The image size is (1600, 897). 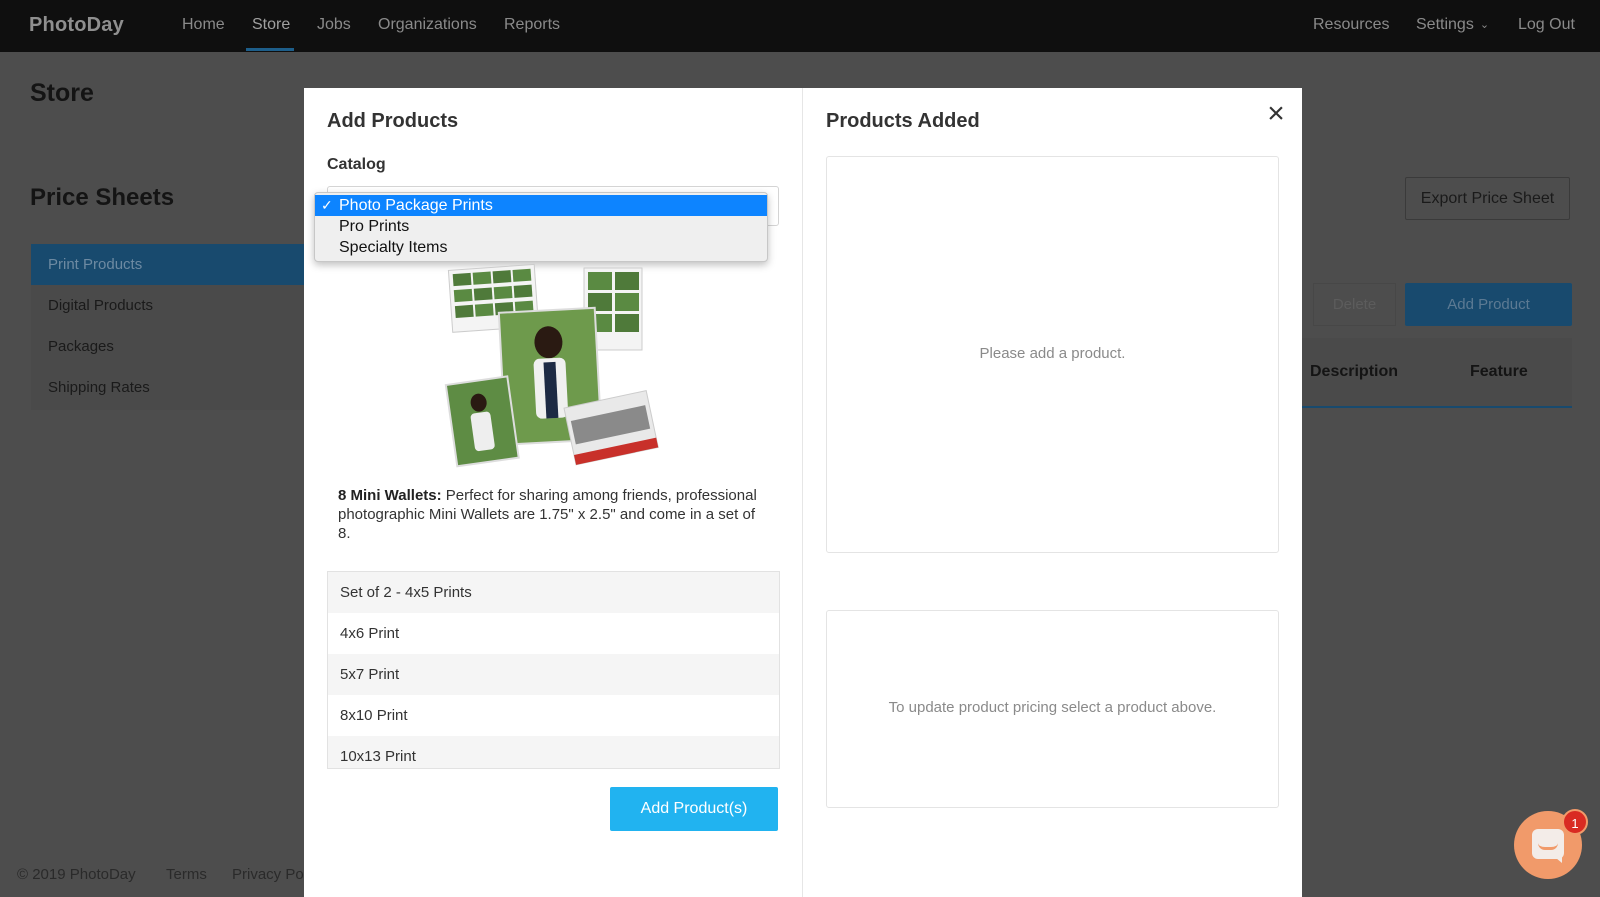 I want to click on footer-terms-link: Terms, so click(x=186, y=874).